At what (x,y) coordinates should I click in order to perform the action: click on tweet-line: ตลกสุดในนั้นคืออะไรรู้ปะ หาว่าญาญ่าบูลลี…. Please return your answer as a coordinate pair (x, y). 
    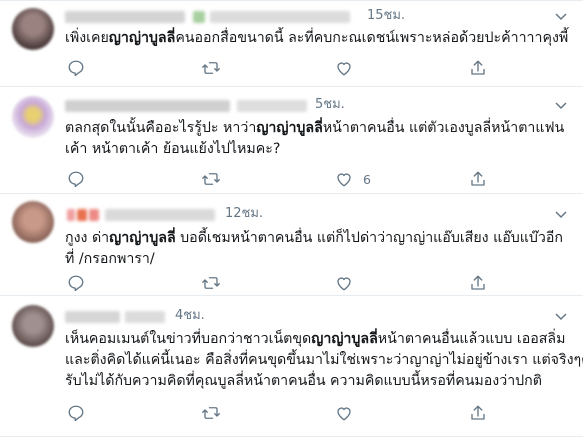
    Looking at the image, I should click on (315, 128).